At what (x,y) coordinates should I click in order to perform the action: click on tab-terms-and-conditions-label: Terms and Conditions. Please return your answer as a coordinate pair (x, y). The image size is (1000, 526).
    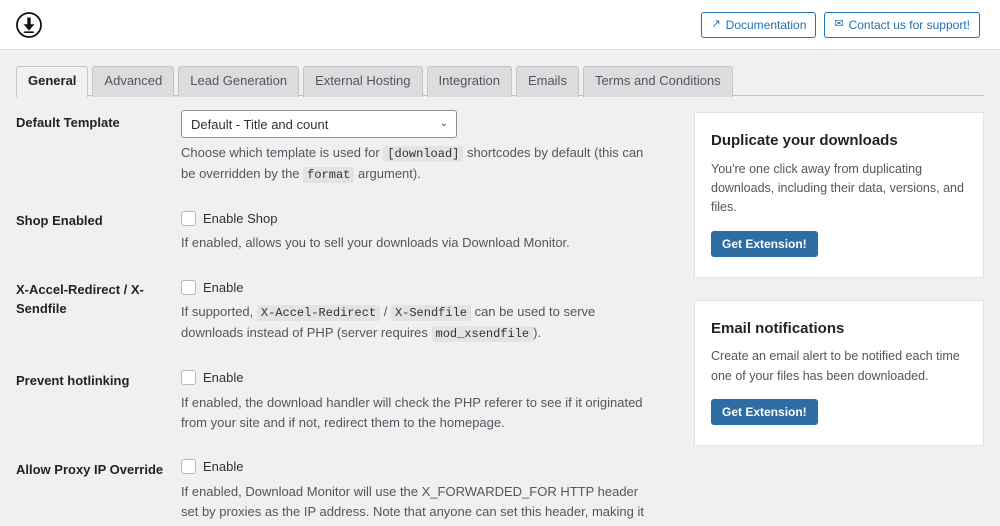
    Looking at the image, I should click on (657, 80).